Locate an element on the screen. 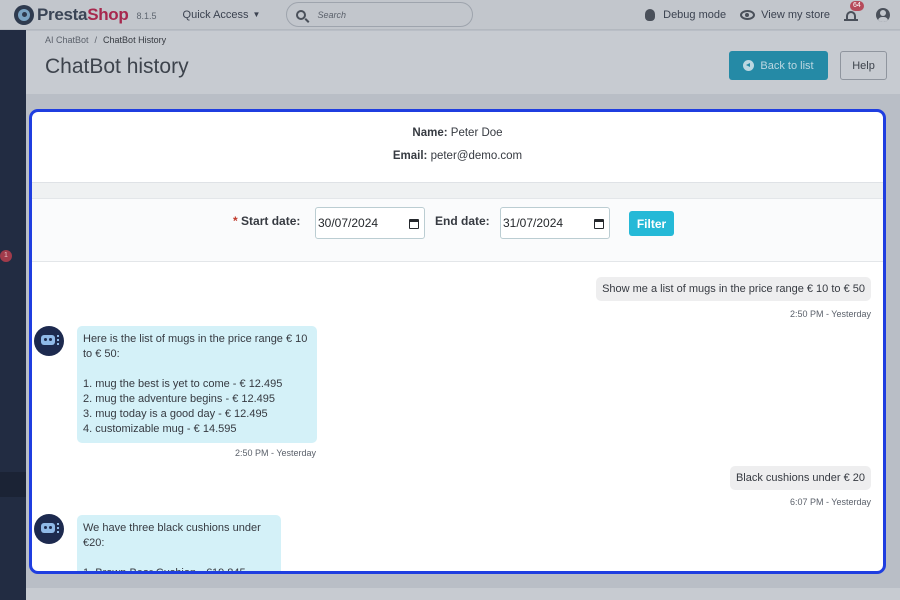 The height and width of the screenshot is (600, 900). email-label: Email: is located at coordinates (410, 156).